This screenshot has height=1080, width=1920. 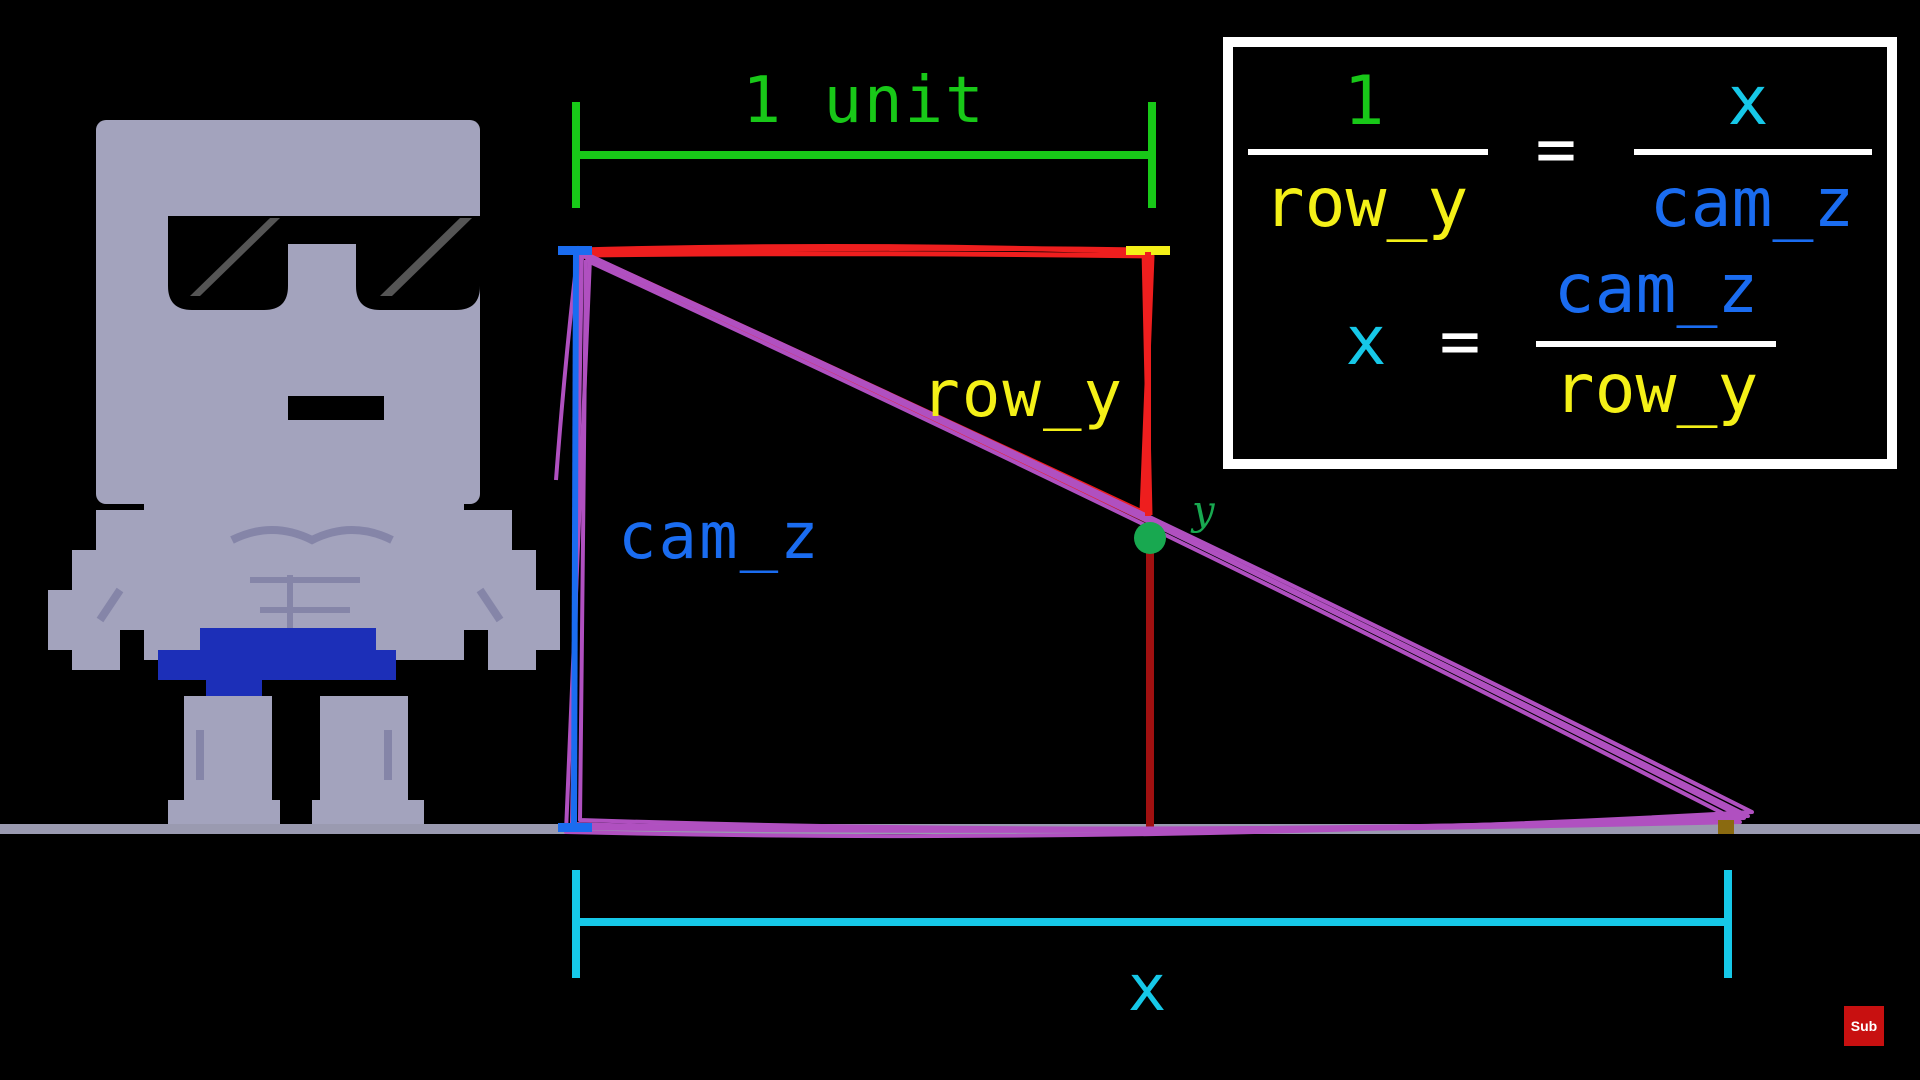 I want to click on x-bracket-label: x, so click(x=1148, y=989).